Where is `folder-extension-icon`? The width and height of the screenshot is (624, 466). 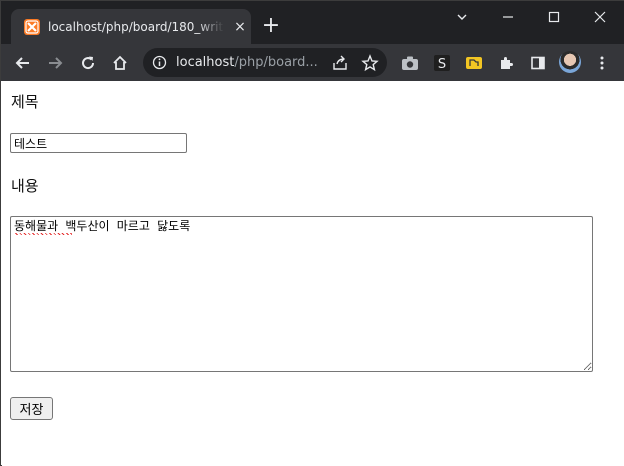
folder-extension-icon is located at coordinates (474, 63).